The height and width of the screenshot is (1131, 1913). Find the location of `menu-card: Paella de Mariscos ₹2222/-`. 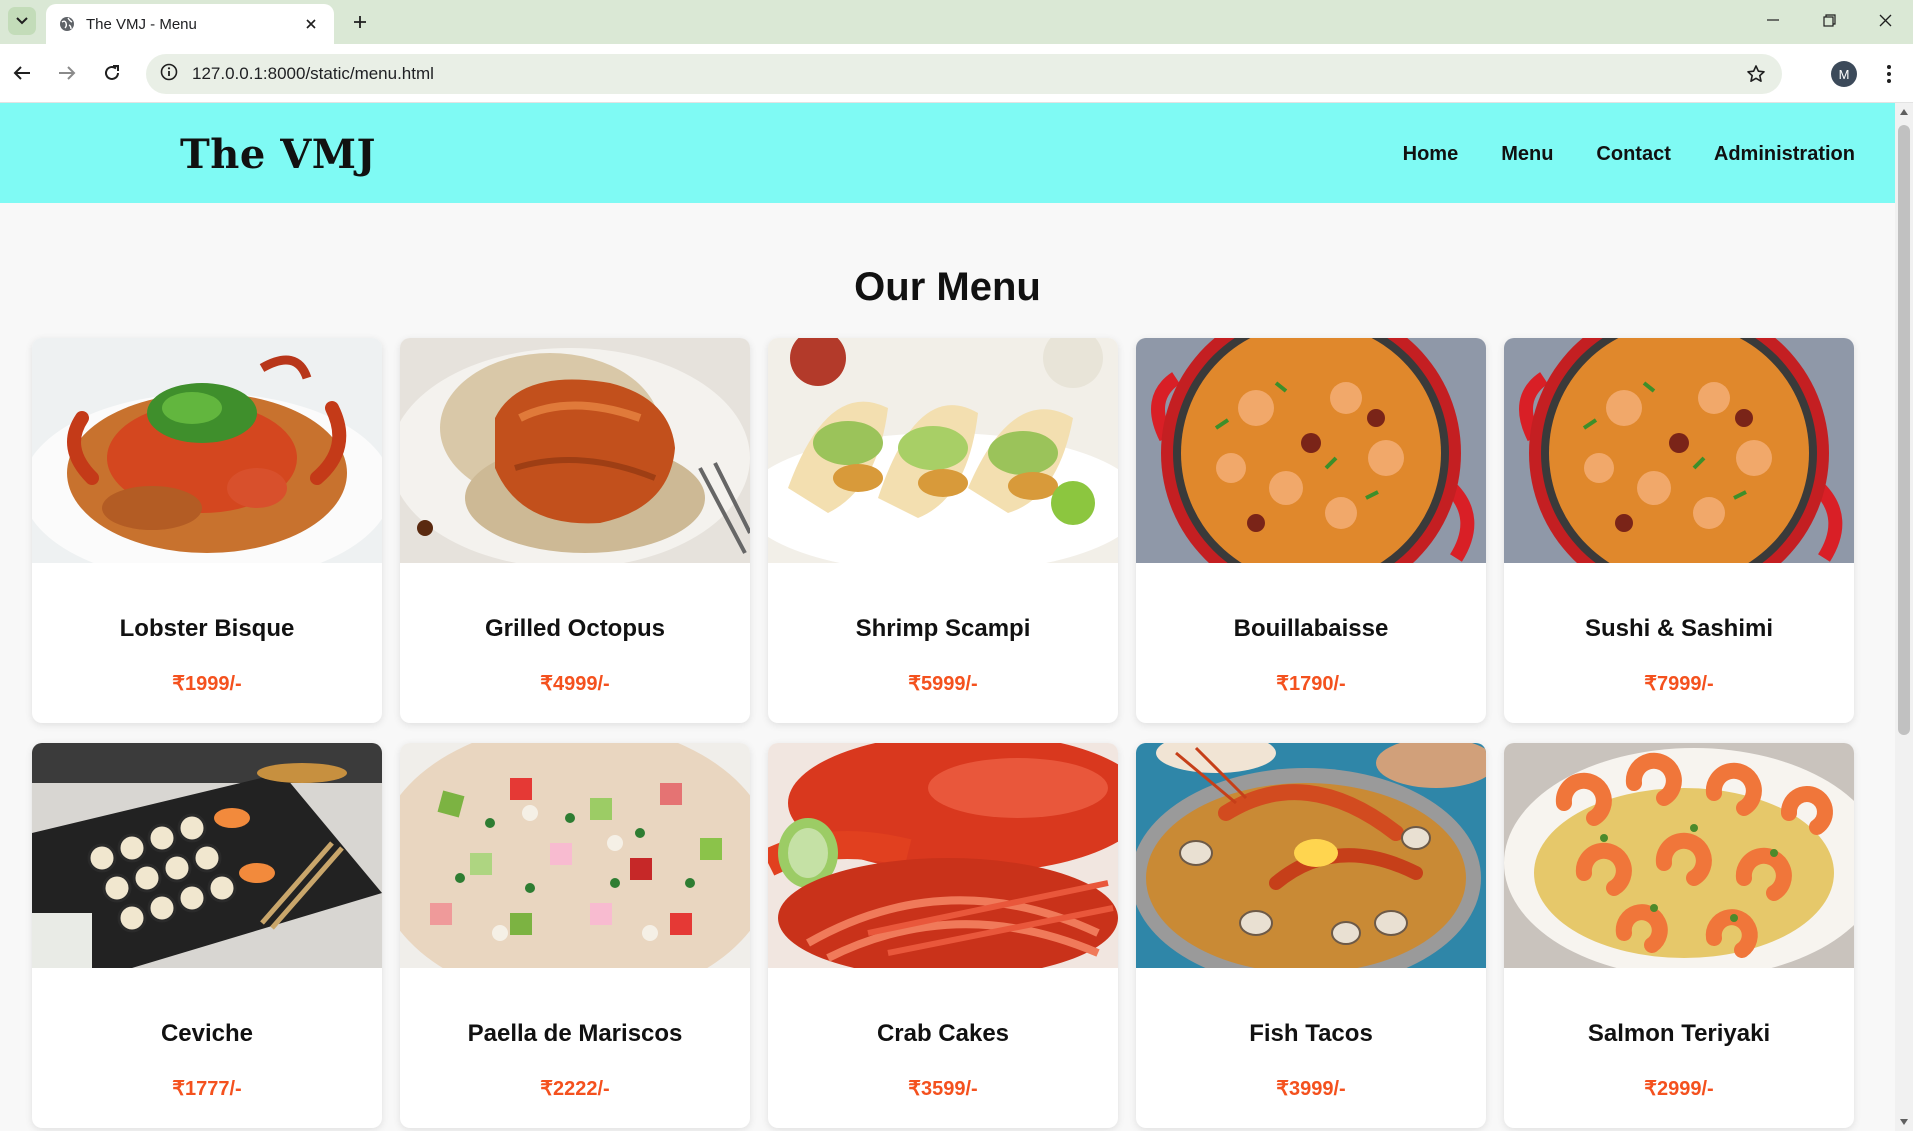

menu-card: Paella de Mariscos ₹2222/- is located at coordinates (575, 935).